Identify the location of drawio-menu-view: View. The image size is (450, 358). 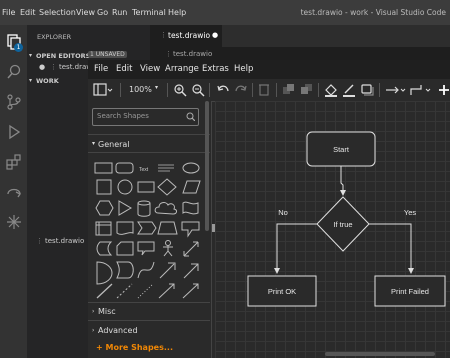
(150, 69).